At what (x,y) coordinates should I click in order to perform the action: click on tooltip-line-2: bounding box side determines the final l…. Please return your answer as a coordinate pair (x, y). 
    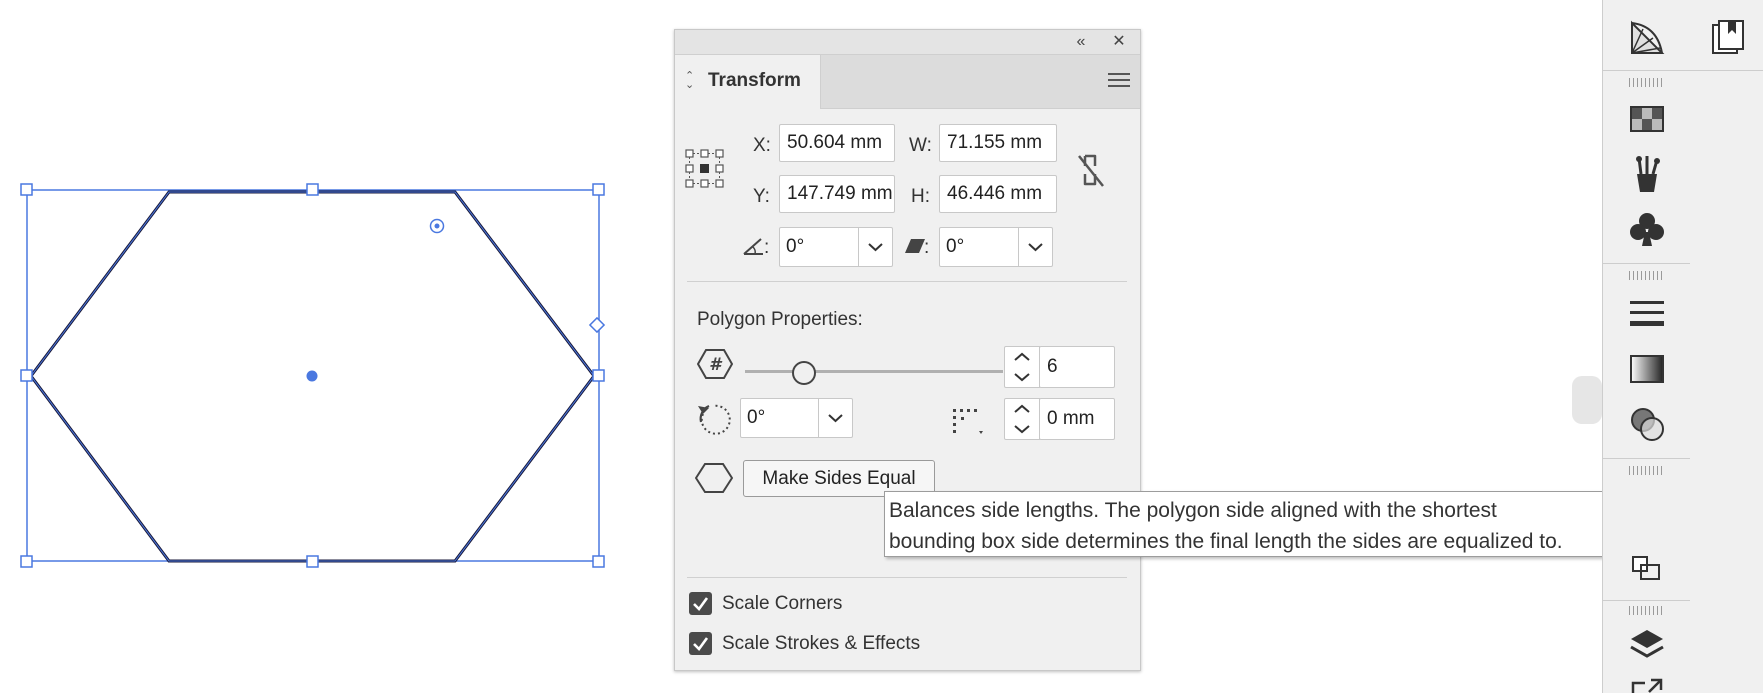
    Looking at the image, I should click on (1226, 541).